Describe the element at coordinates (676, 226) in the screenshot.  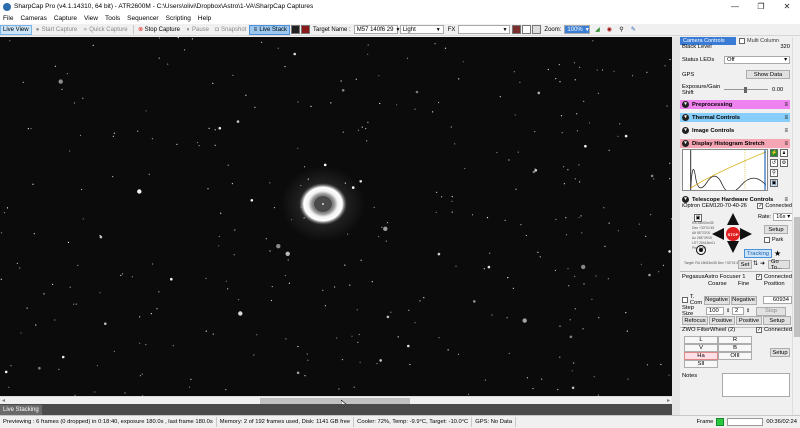
I see `panel-splitter` at that location.